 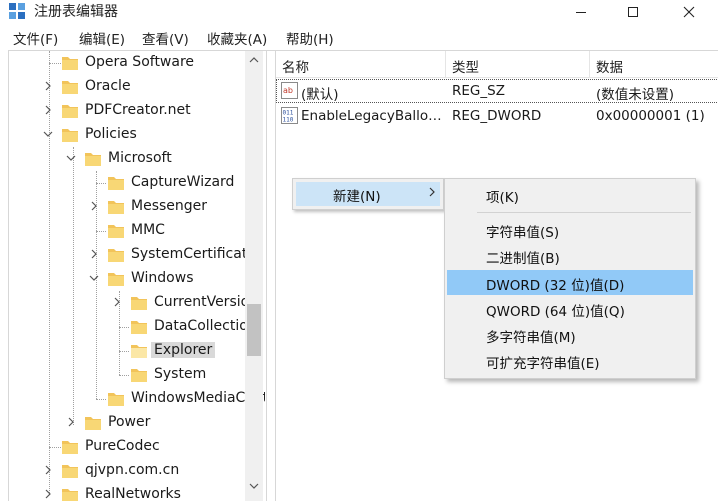 I want to click on maximize-button, so click(x=633, y=12).